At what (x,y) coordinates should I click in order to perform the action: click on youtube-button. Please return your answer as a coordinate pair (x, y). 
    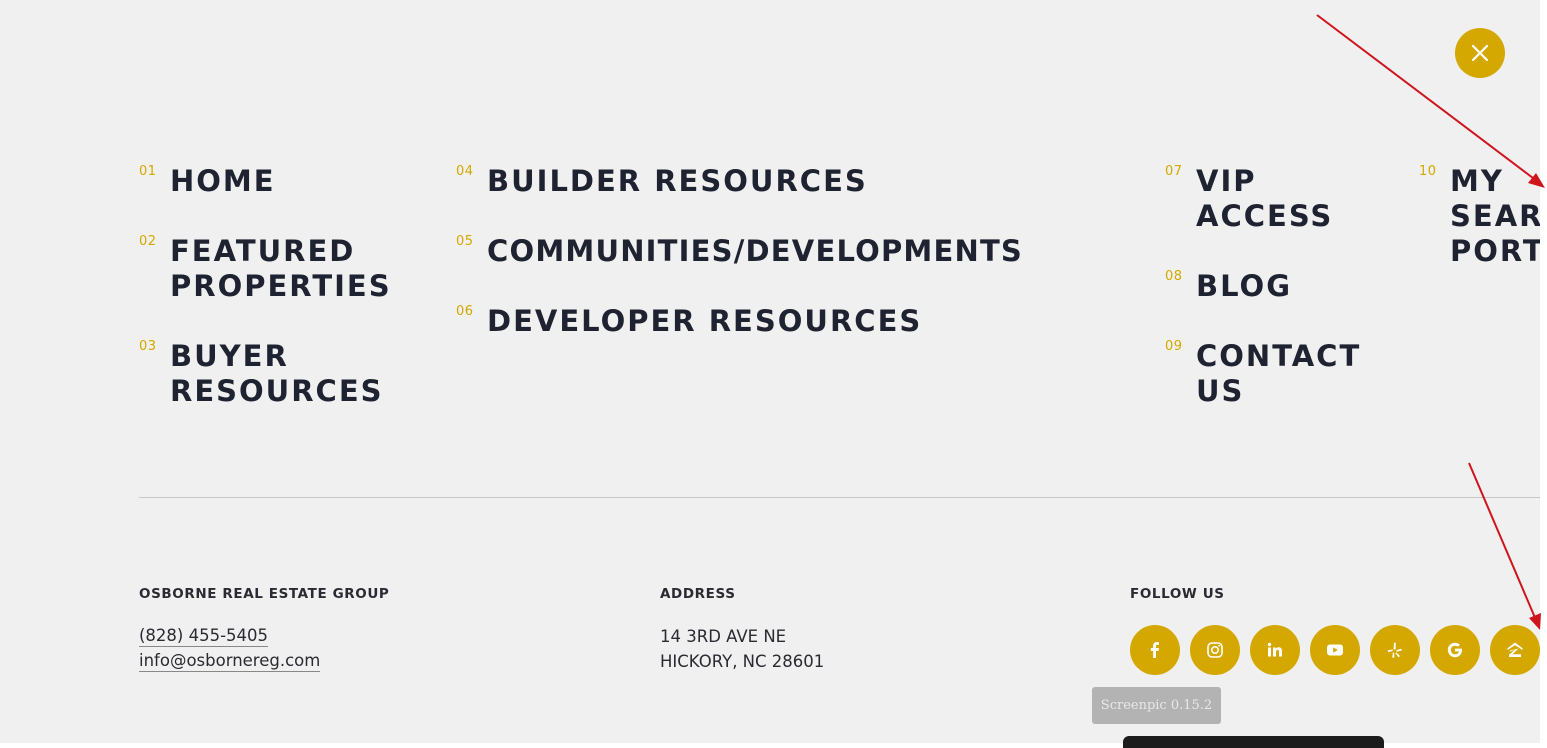
    Looking at the image, I should click on (1335, 650).